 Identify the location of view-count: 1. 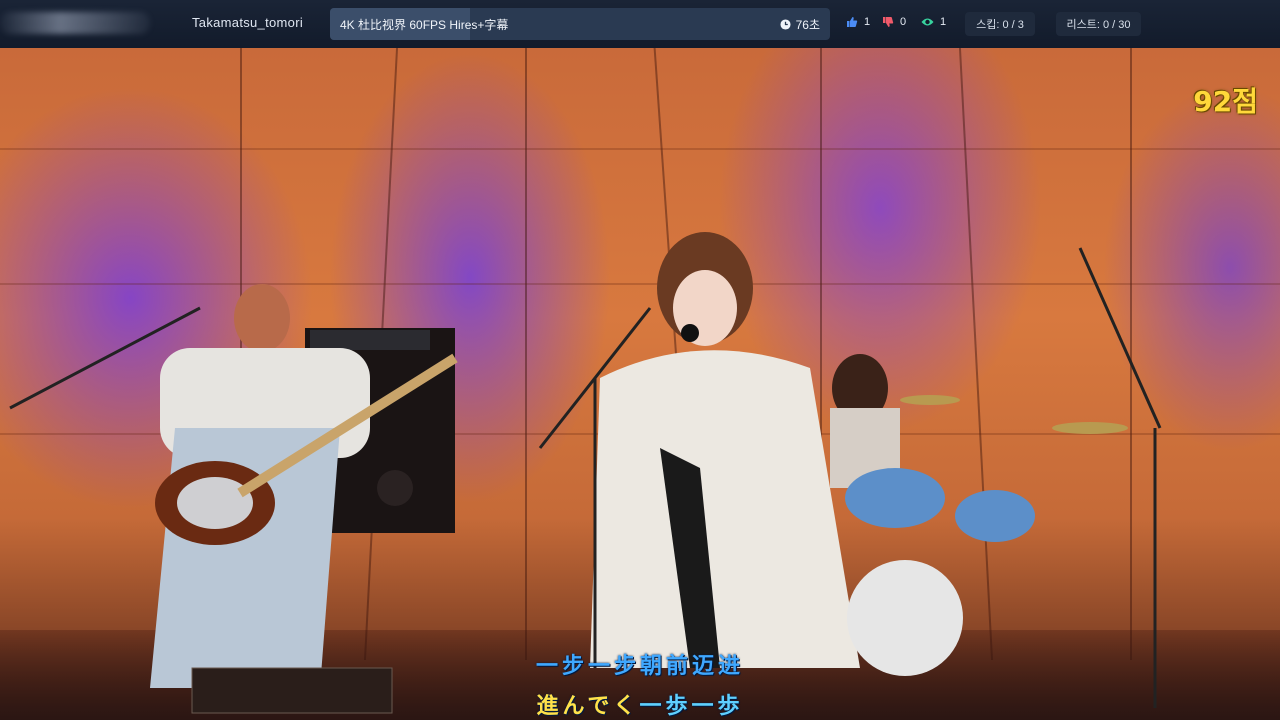
(943, 22).